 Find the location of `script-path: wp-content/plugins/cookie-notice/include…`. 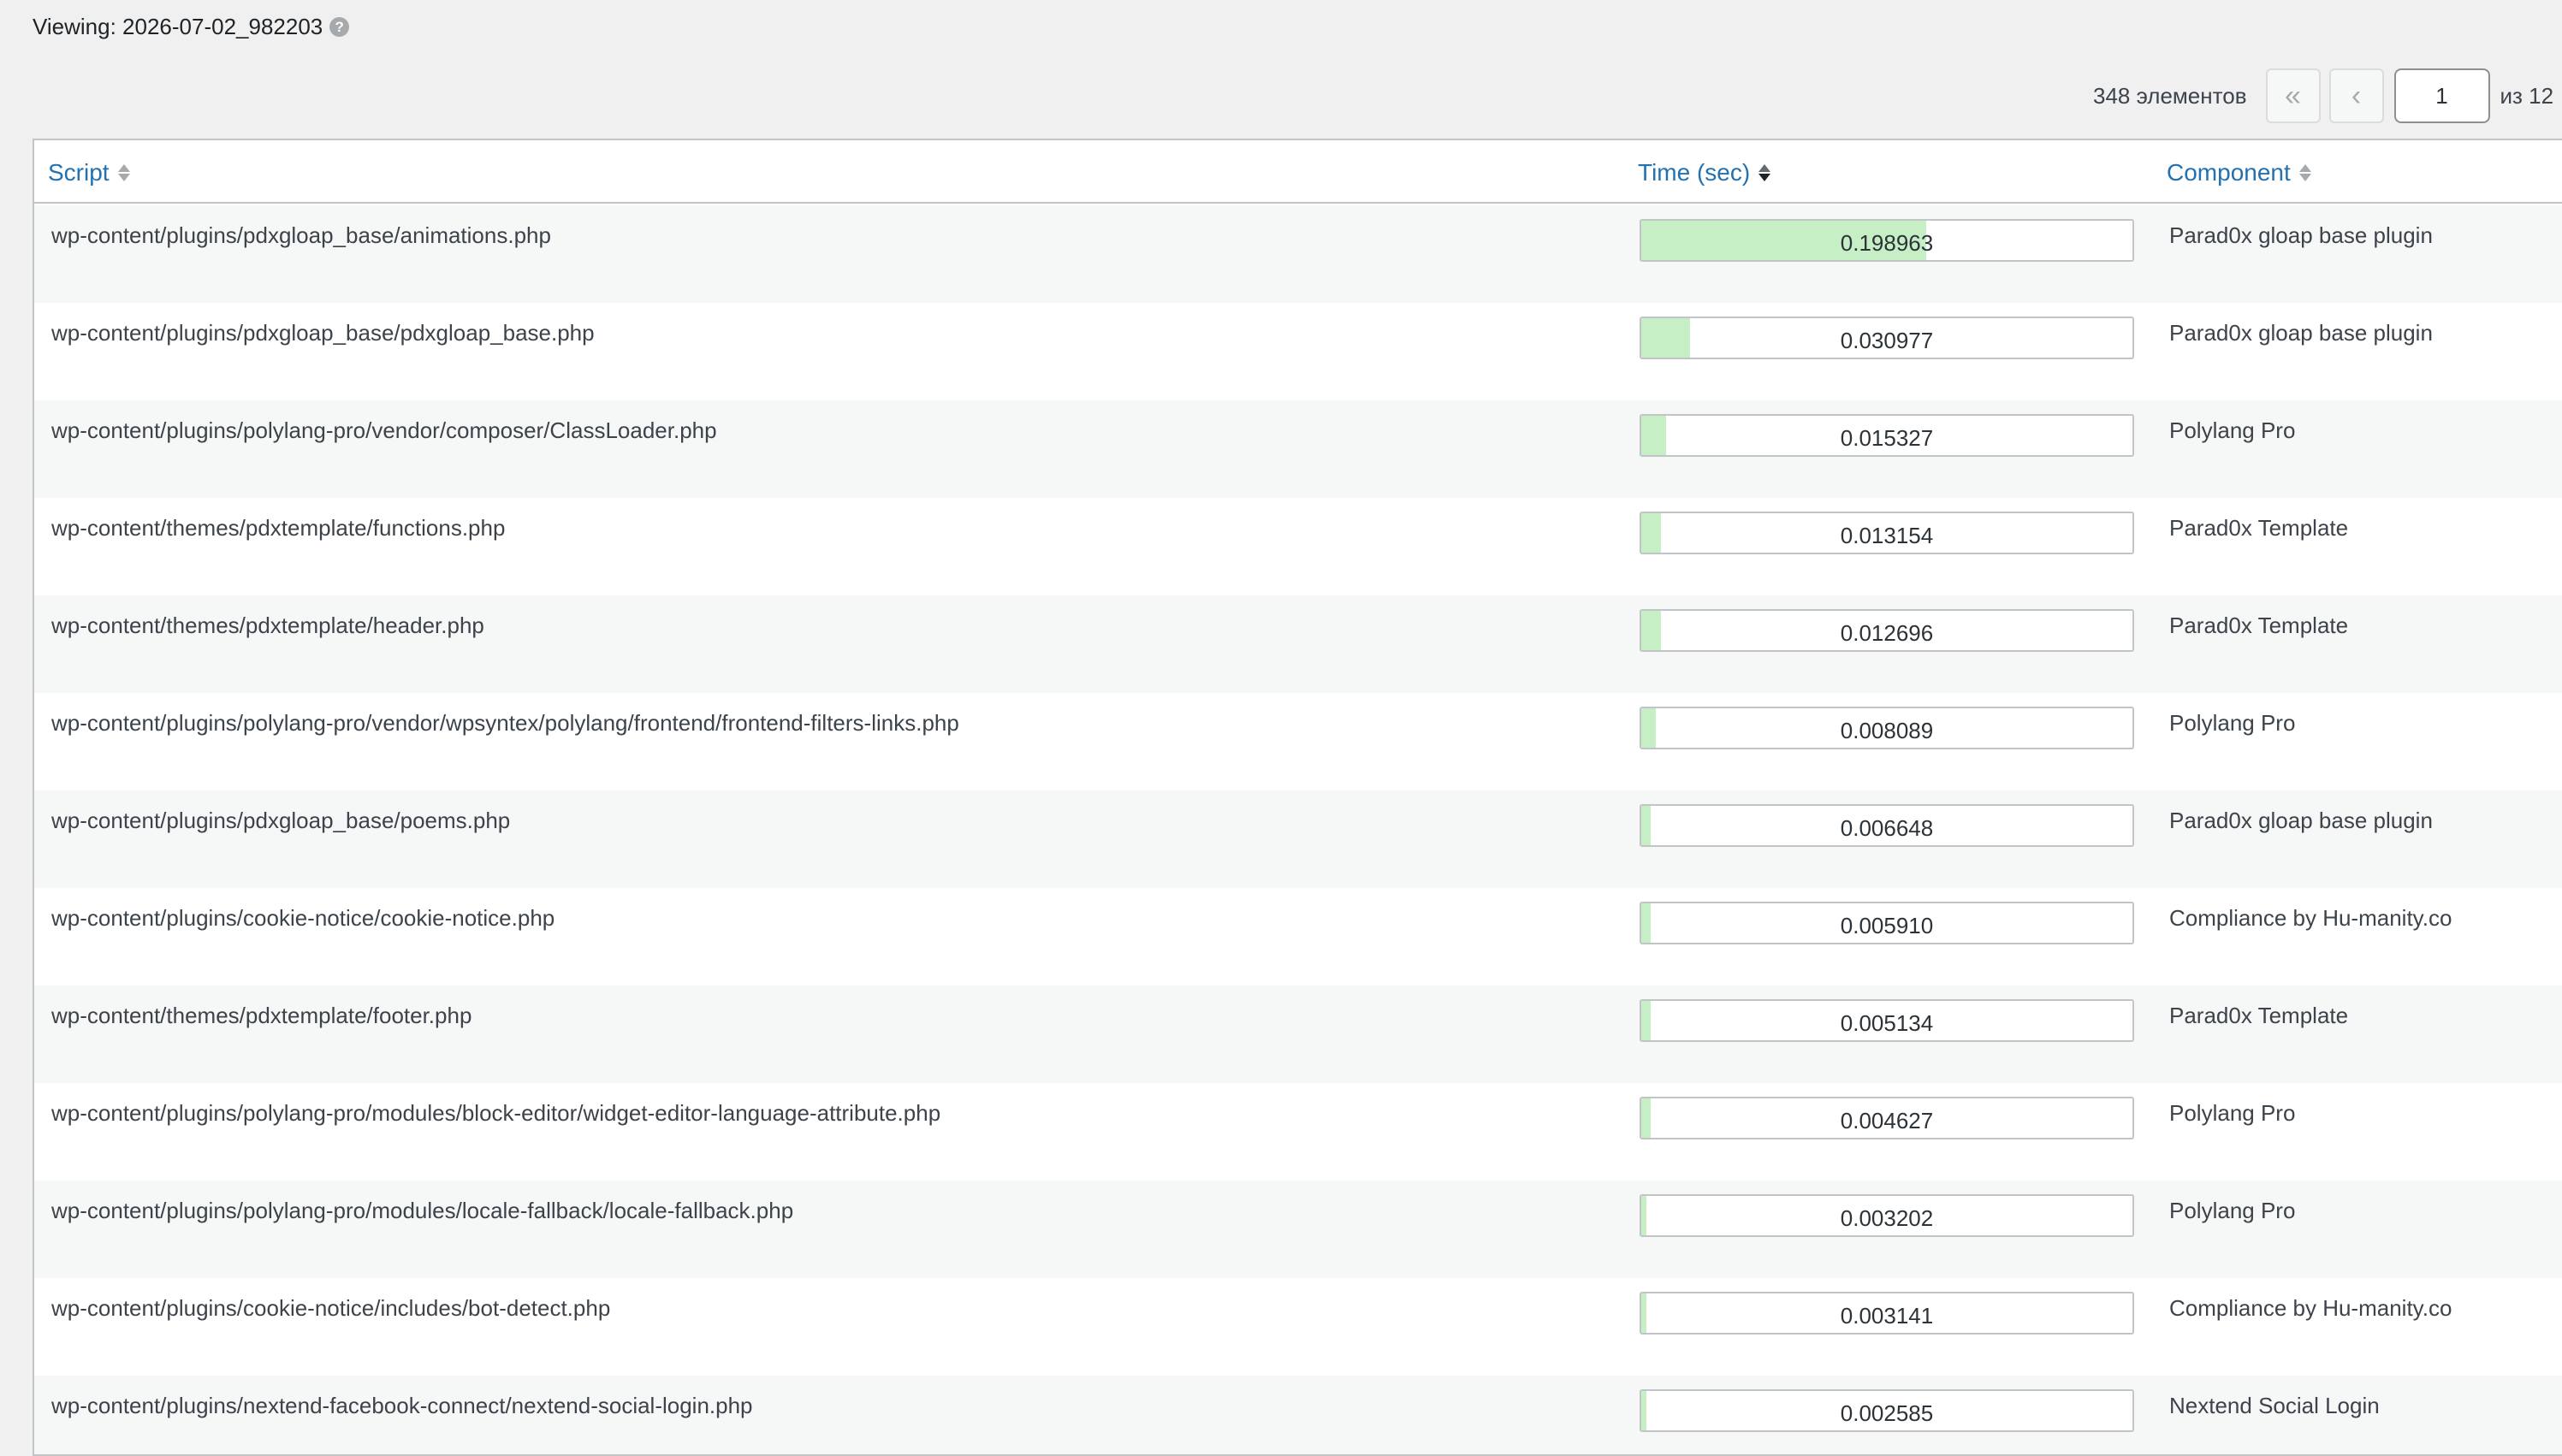

script-path: wp-content/plugins/cookie-notice/include… is located at coordinates (331, 1308).